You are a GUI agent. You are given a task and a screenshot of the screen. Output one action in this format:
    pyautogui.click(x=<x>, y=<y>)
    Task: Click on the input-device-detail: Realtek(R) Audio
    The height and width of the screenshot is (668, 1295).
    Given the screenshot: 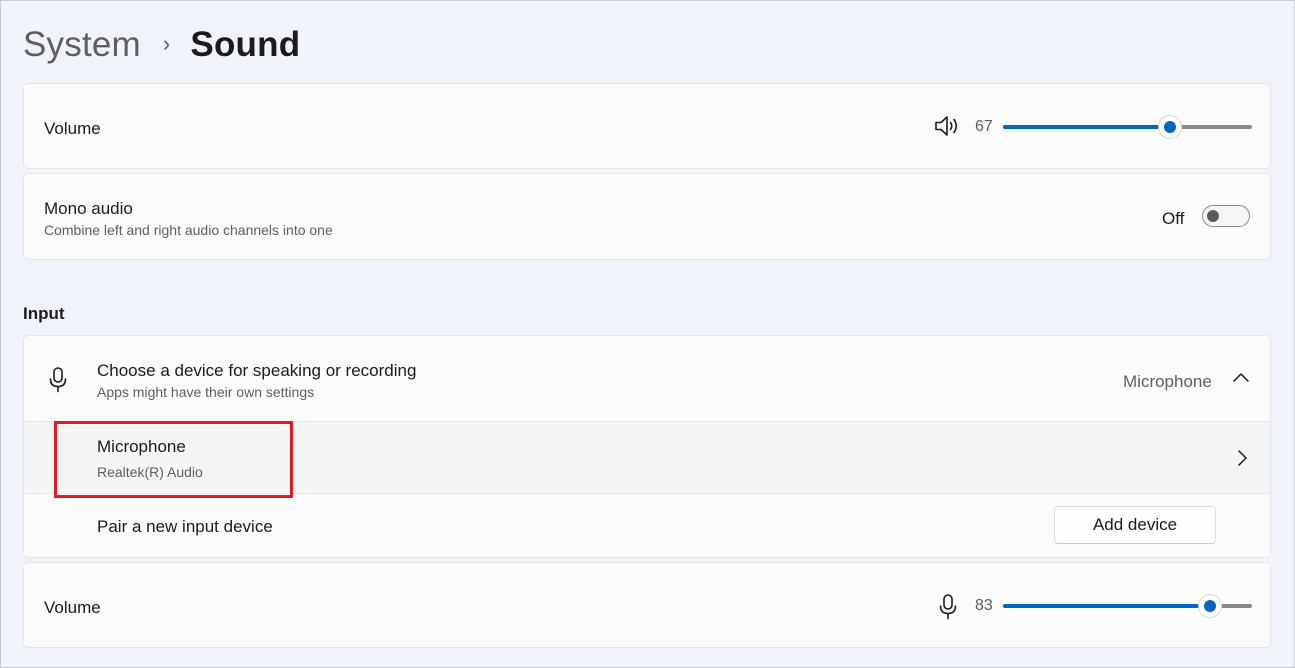 What is the action you would take?
    pyautogui.click(x=150, y=472)
    